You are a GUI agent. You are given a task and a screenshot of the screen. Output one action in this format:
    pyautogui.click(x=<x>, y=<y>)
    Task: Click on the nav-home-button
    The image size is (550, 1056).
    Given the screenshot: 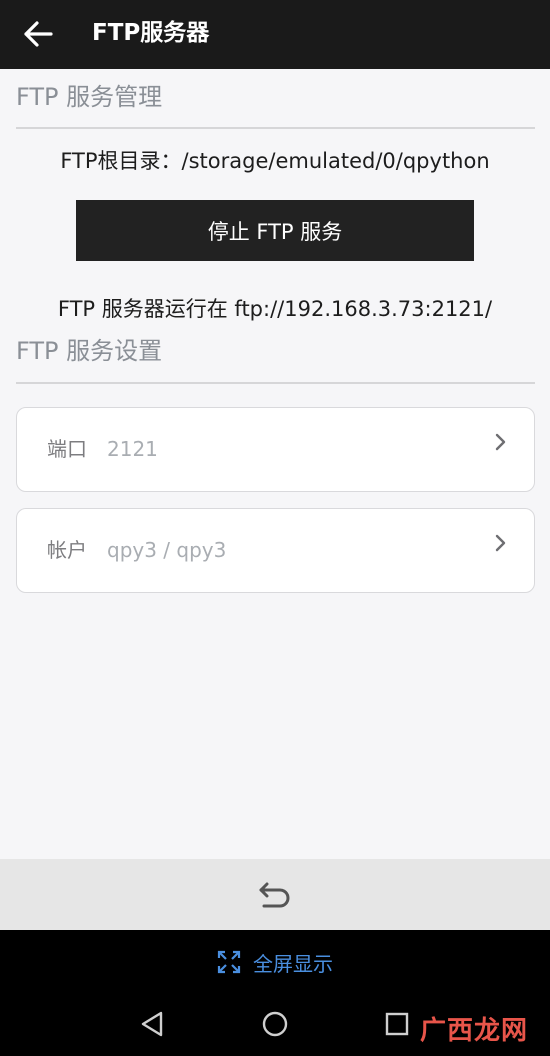 What is the action you would take?
    pyautogui.click(x=275, y=1024)
    